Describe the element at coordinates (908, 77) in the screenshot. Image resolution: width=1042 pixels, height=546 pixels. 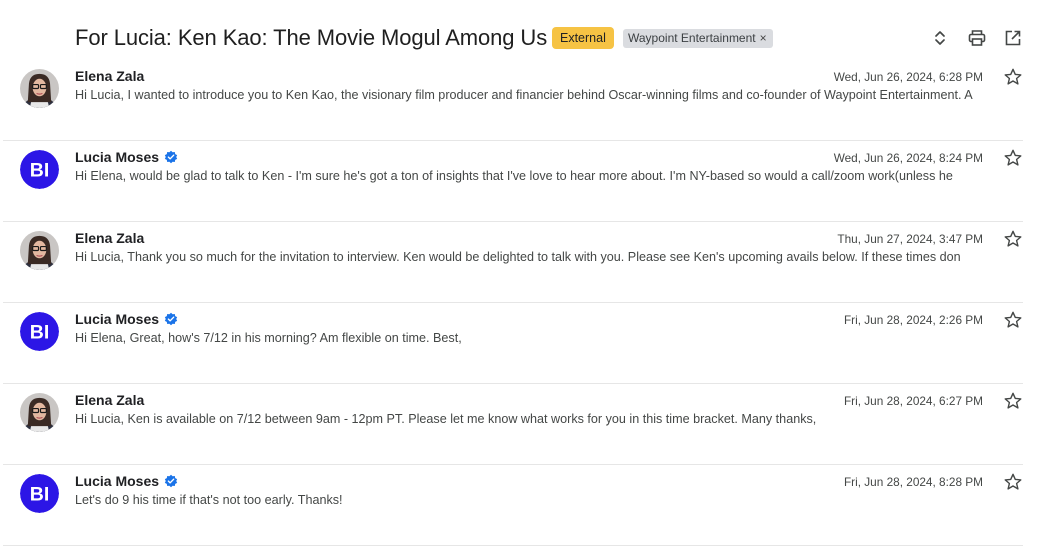
I see `message-date: Wed, Jun 26, 2024, 6:28 PM` at that location.